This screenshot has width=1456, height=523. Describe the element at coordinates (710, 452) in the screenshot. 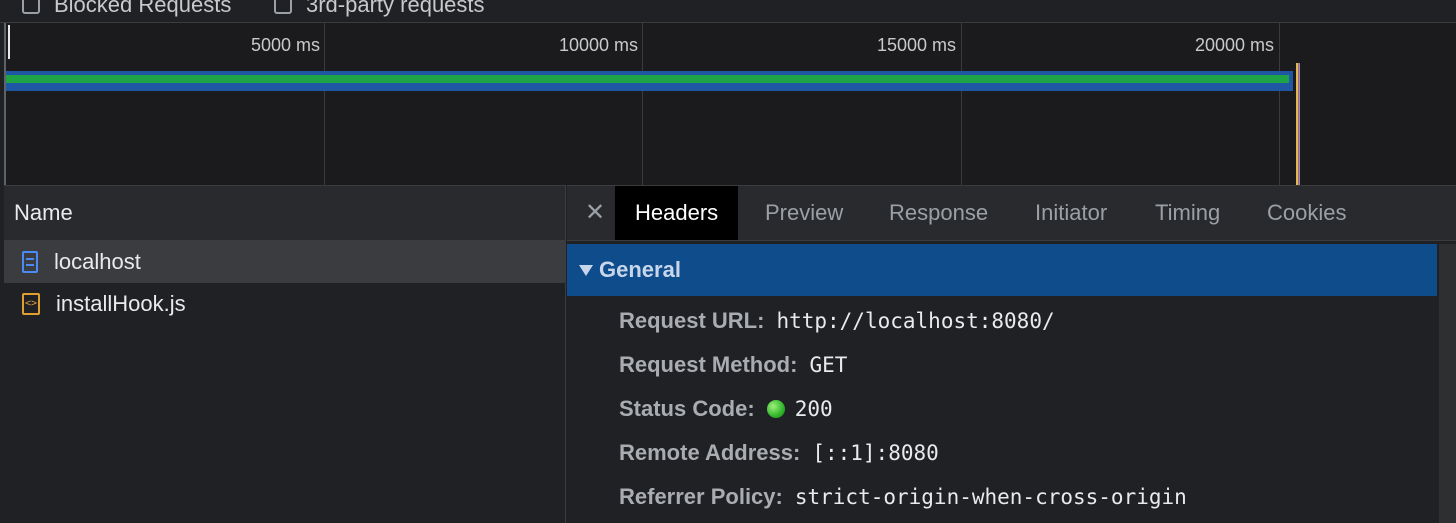

I see `field-key: Remote Address:` at that location.